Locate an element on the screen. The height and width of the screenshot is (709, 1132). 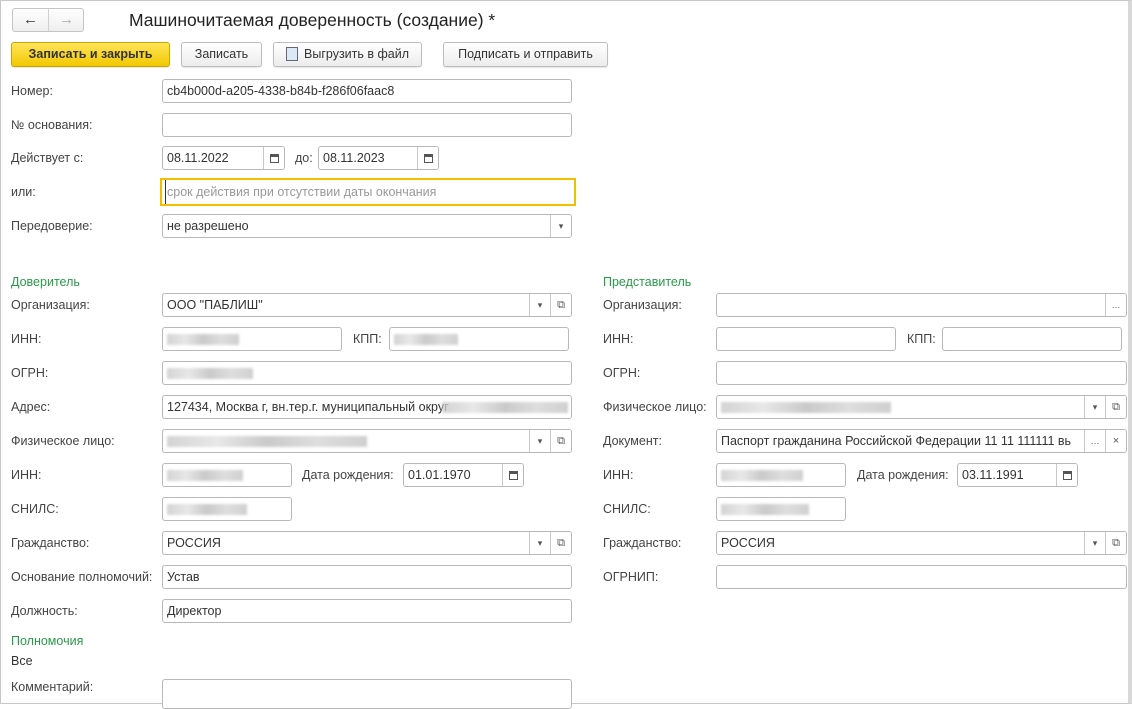
rep-org-label: Организация: is located at coordinates (642, 305).